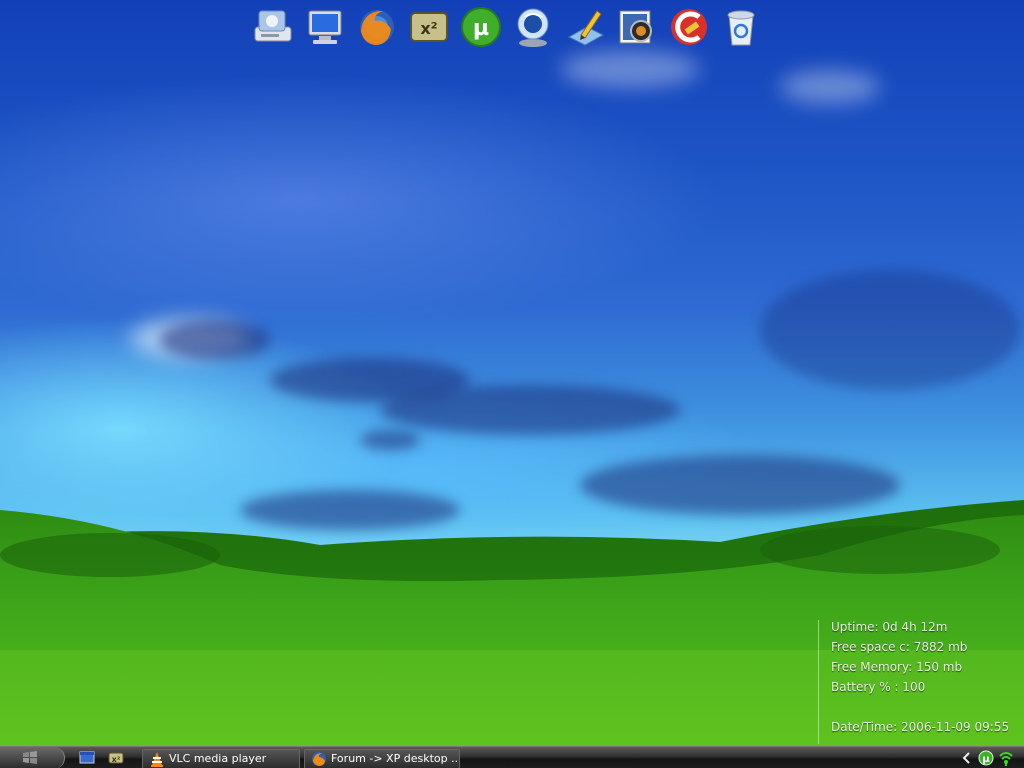  I want to click on ccleaner-icon, so click(689, 27).